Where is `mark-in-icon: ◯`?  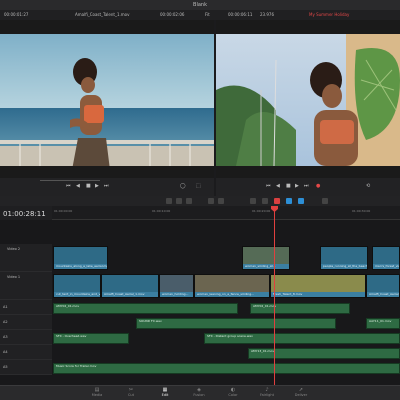
mark-in-icon: ◯ is located at coordinates (183, 186).